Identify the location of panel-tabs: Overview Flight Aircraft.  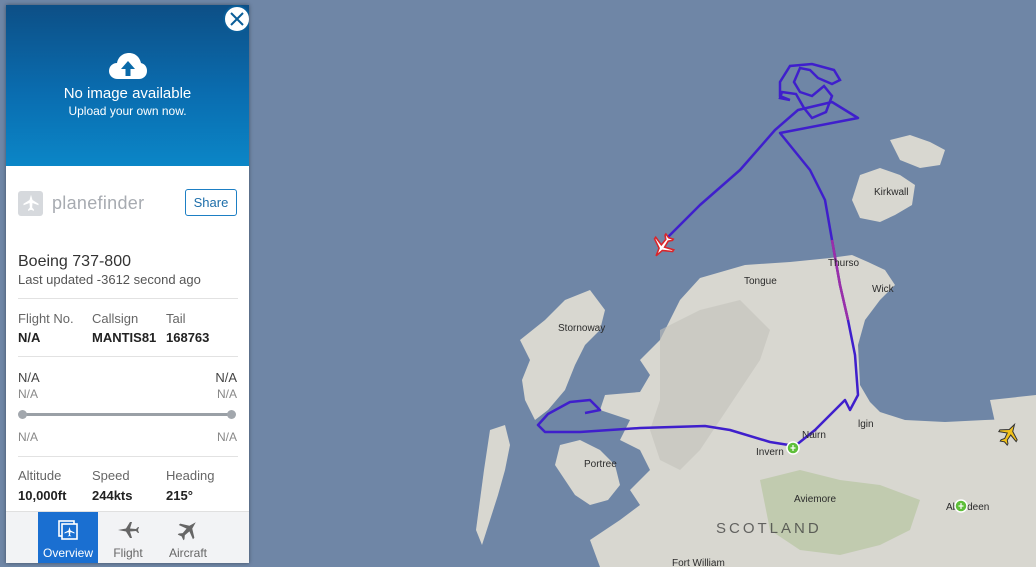
(127, 537).